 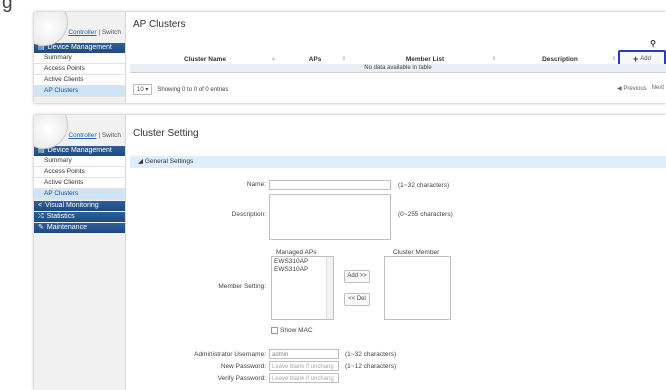 What do you see at coordinates (357, 299) in the screenshot?
I see `del-member-button: << Del` at bounding box center [357, 299].